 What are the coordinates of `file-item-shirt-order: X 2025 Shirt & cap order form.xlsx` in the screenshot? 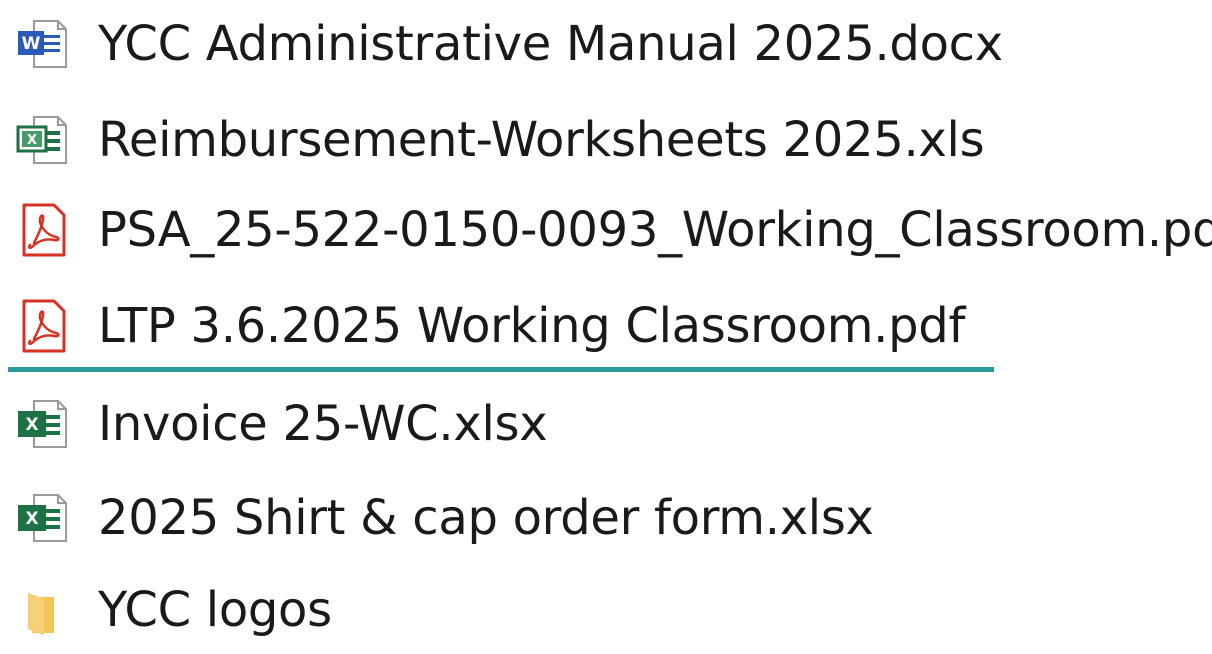 It's located at (606, 518).